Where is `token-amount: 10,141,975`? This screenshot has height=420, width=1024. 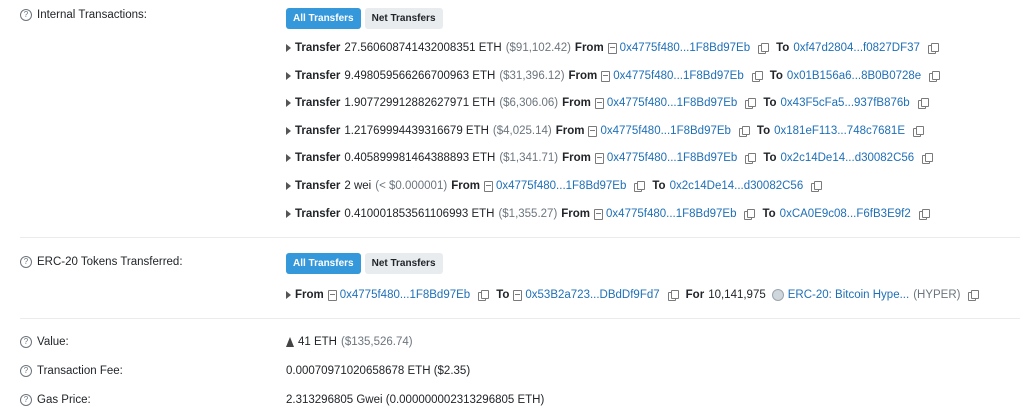
token-amount: 10,141,975 is located at coordinates (737, 295).